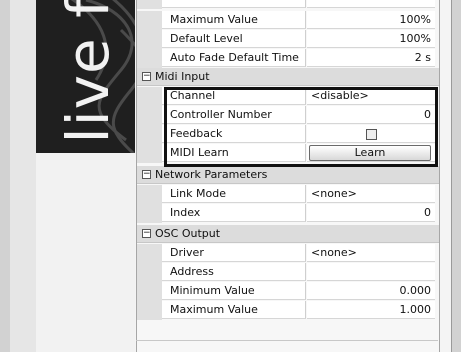 This screenshot has width=461, height=352. I want to click on maximum-value-field: 1.000, so click(371, 310).